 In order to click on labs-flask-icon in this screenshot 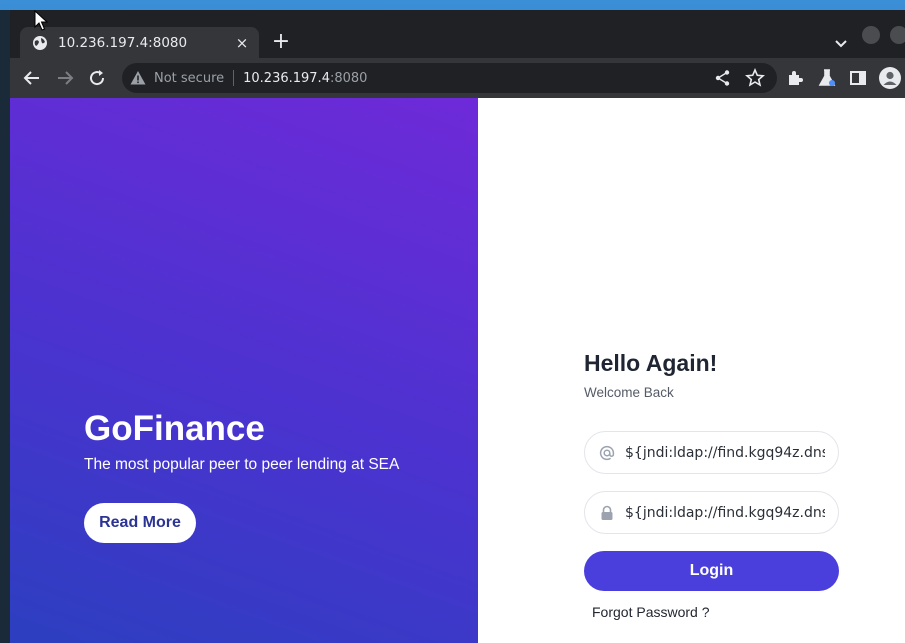, I will do `click(827, 78)`.